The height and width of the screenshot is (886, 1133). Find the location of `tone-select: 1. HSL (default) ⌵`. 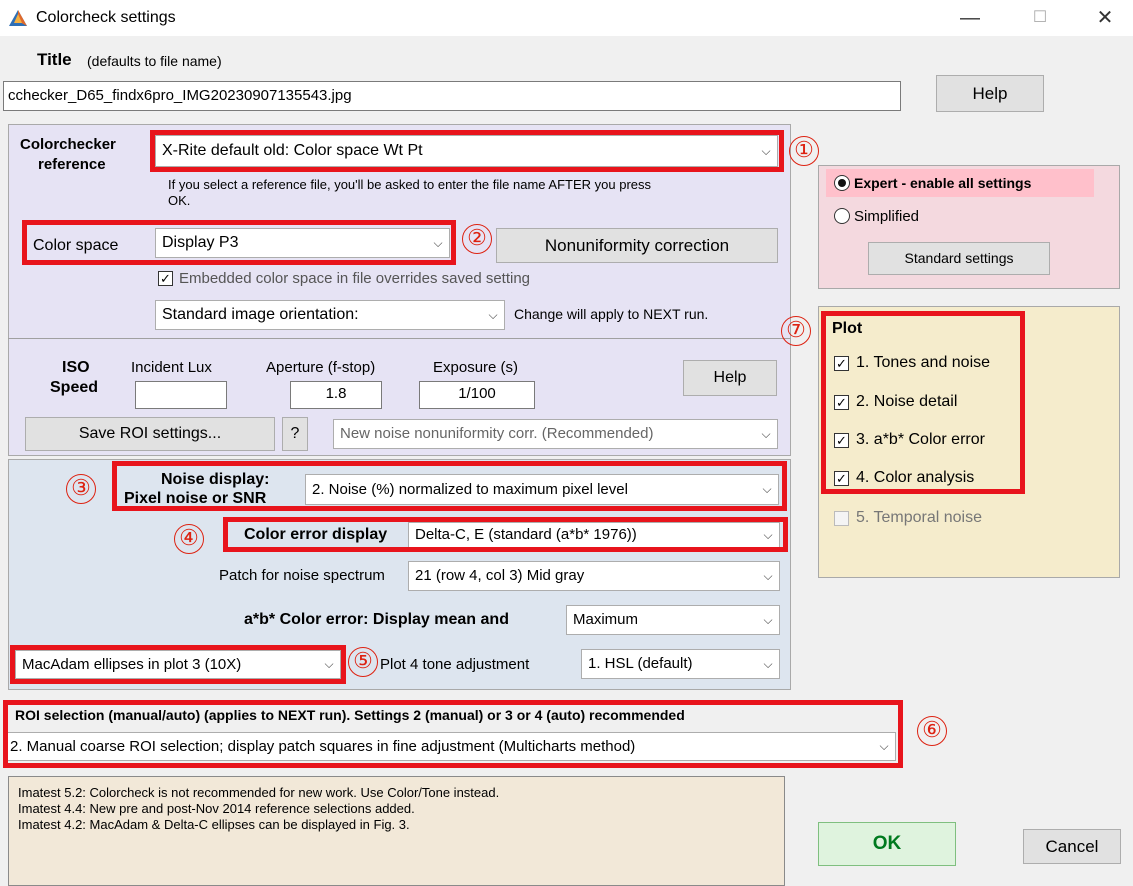

tone-select: 1. HSL (default) ⌵ is located at coordinates (680, 664).